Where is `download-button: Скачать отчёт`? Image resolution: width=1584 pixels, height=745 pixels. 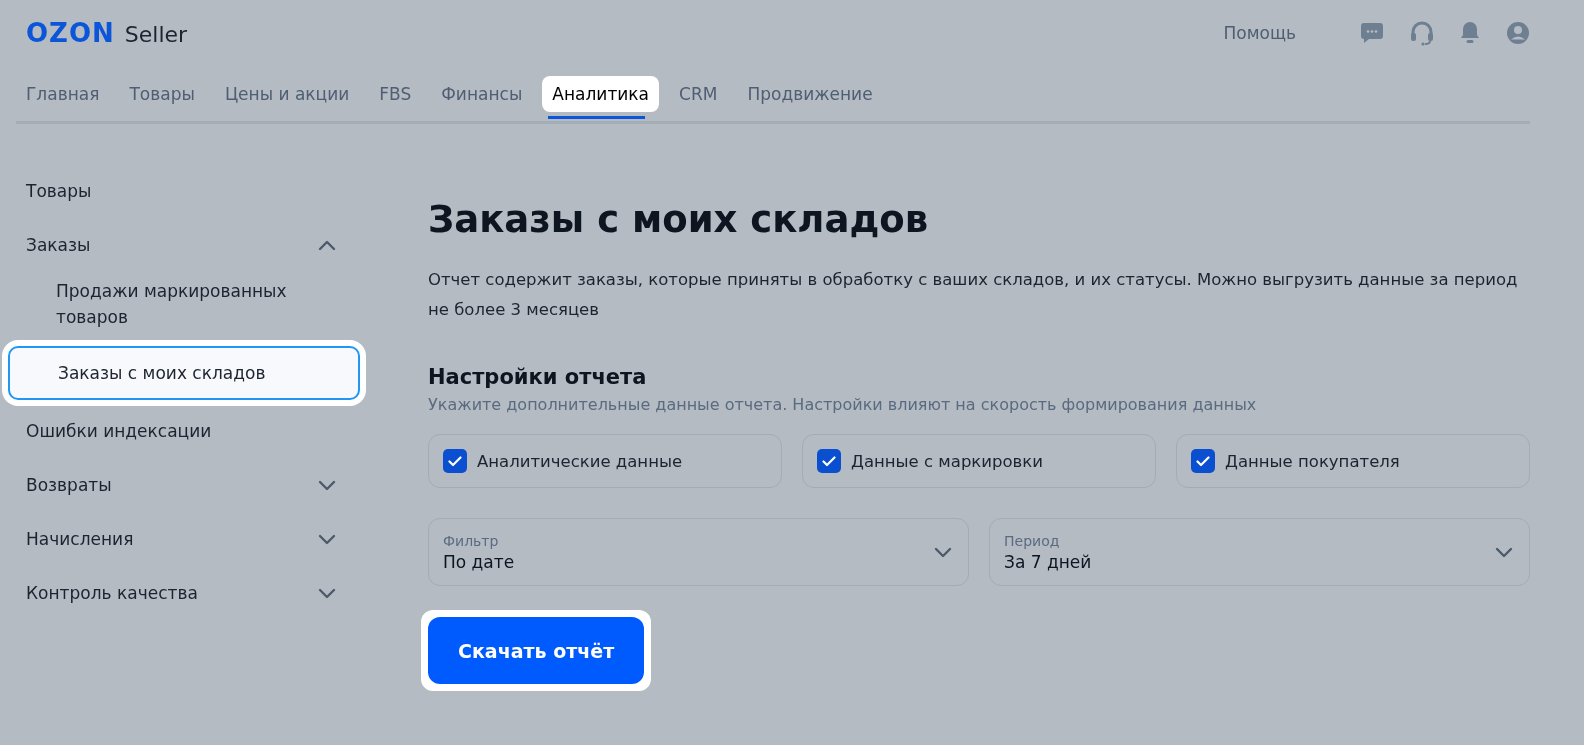
download-button: Скачать отчёт is located at coordinates (536, 650).